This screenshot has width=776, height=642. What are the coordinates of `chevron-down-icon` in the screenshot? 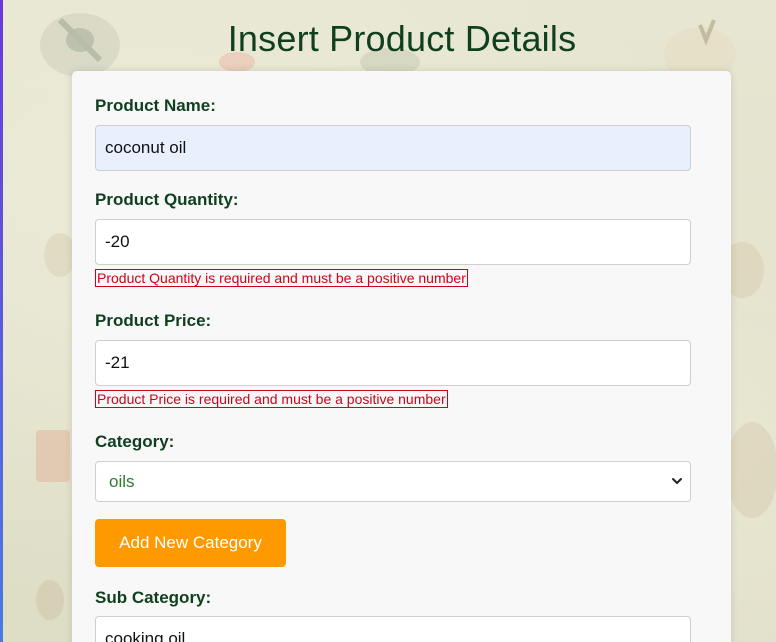 It's located at (677, 481).